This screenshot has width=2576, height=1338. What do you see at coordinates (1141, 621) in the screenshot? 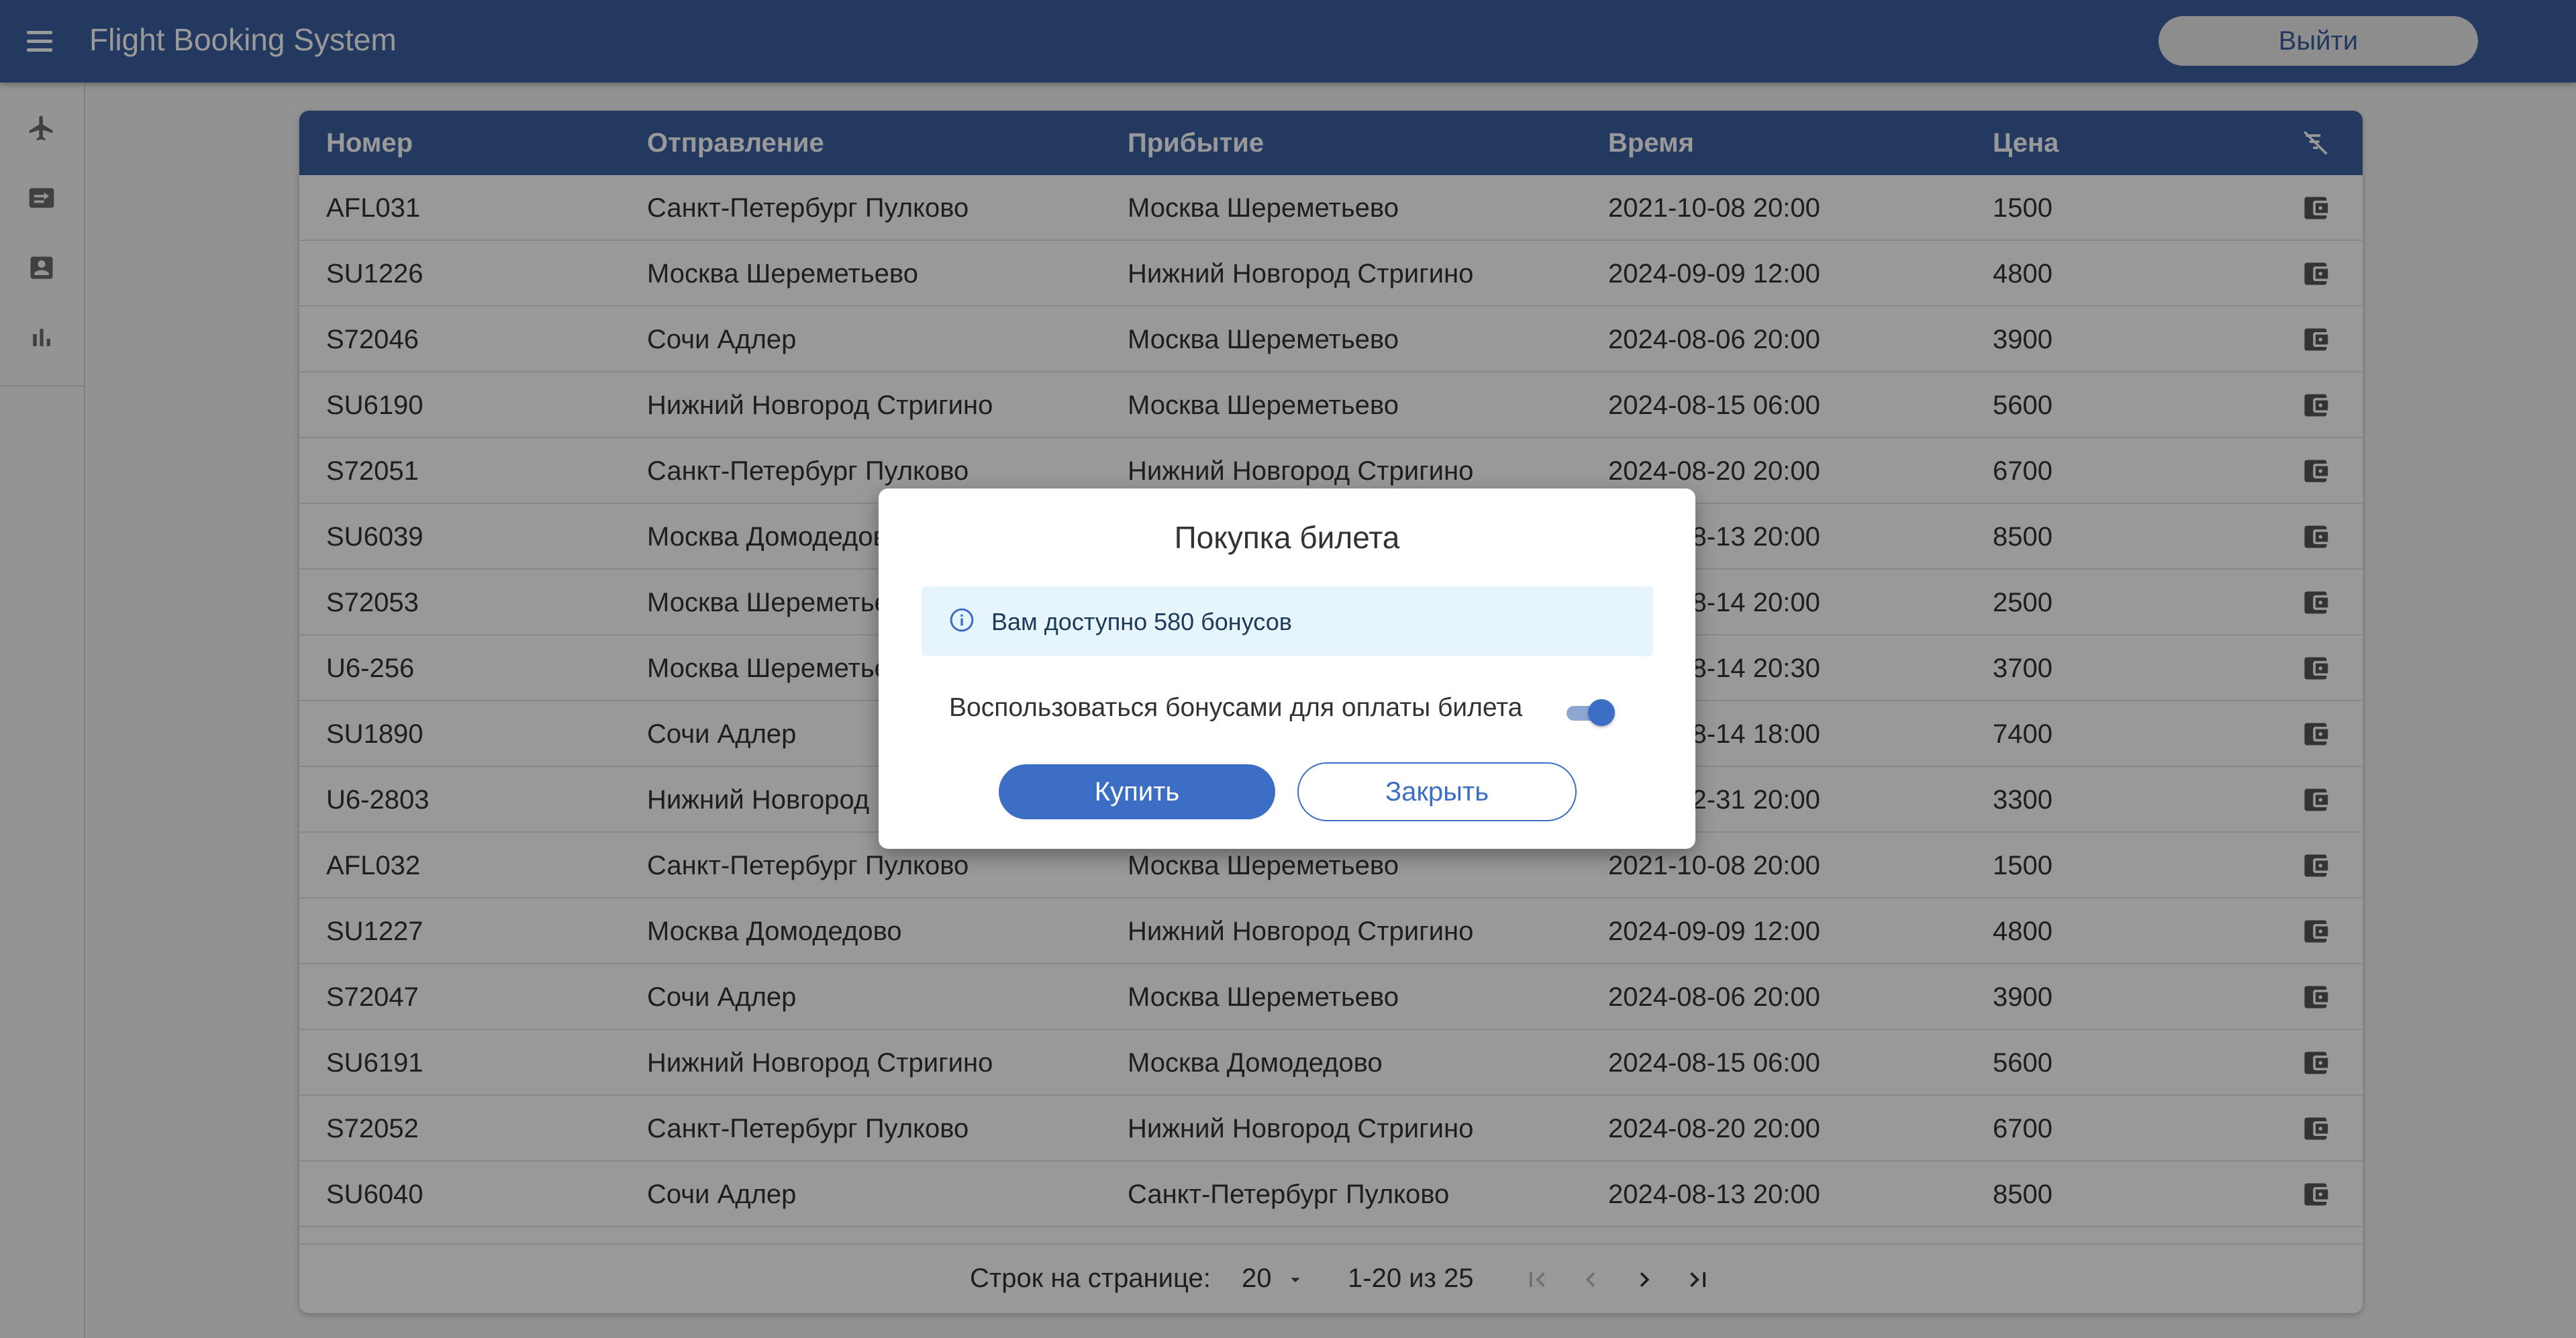
I see `bonus-info-text: Вам доступно 580 бонусов` at bounding box center [1141, 621].